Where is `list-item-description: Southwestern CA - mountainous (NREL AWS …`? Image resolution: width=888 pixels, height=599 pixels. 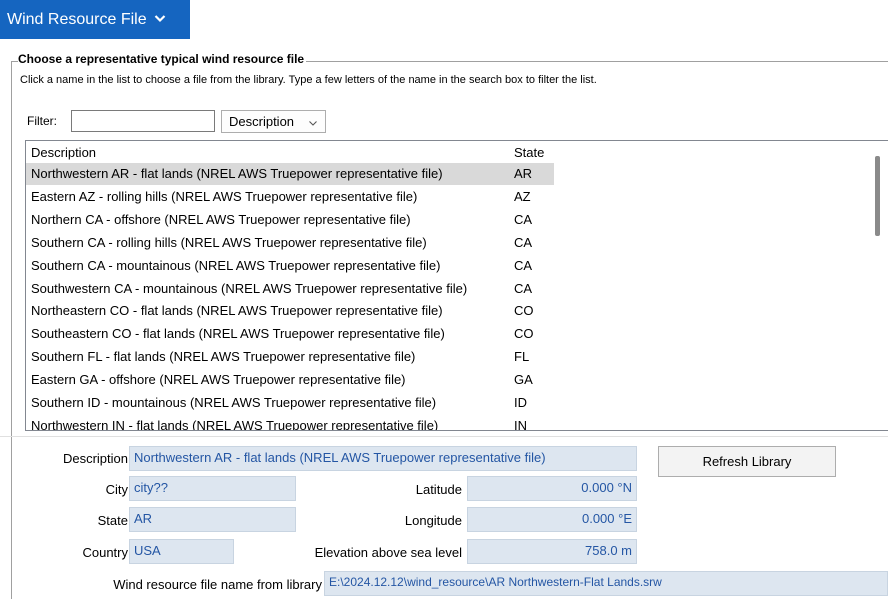 list-item-description: Southwestern CA - mountainous (NREL AWS … is located at coordinates (249, 288).